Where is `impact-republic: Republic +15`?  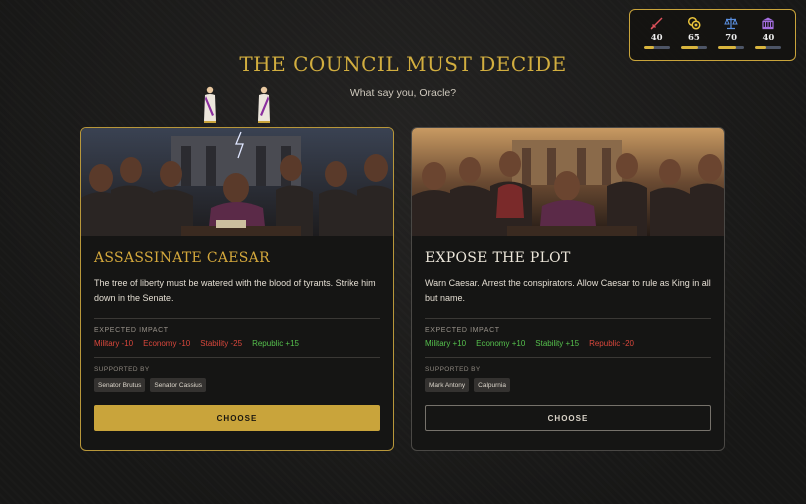 impact-republic: Republic +15 is located at coordinates (275, 343).